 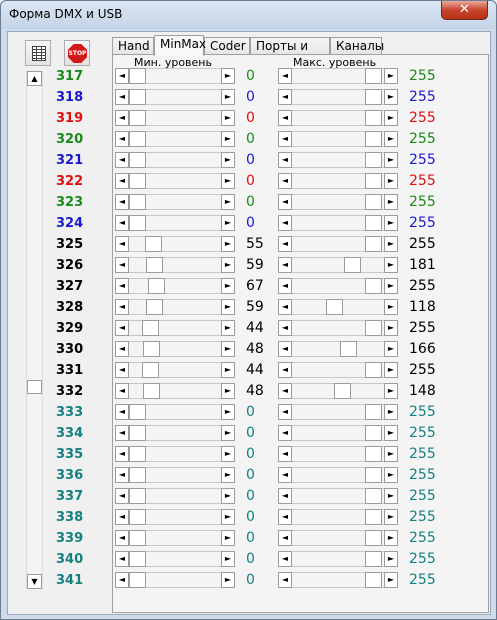 What do you see at coordinates (77, 53) in the screenshot?
I see `stop-button: STOP` at bounding box center [77, 53].